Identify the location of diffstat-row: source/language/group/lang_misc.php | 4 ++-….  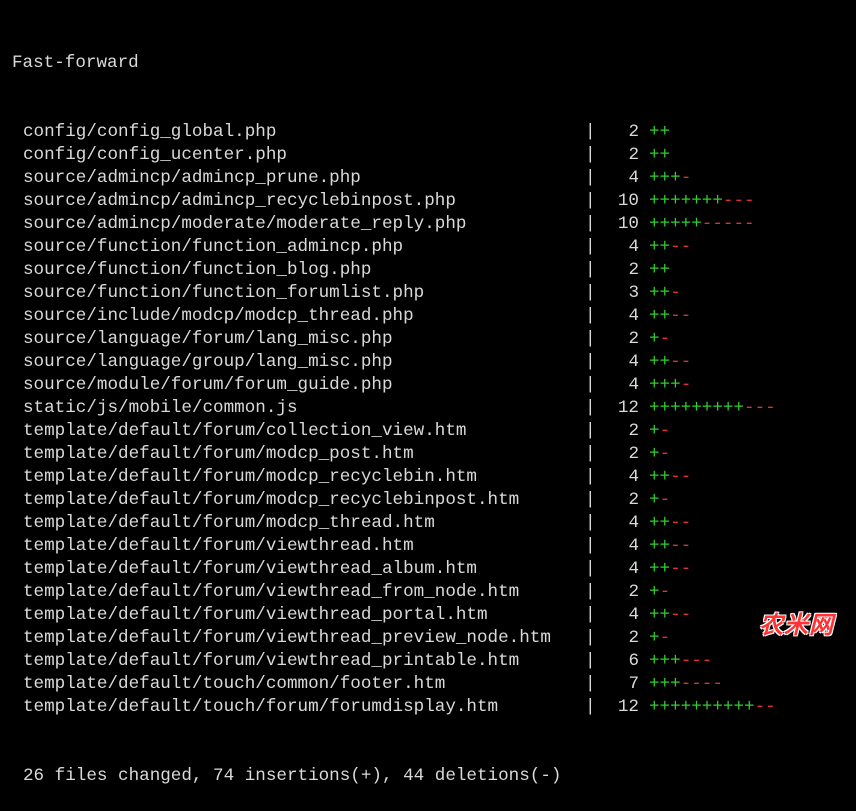
(428, 362).